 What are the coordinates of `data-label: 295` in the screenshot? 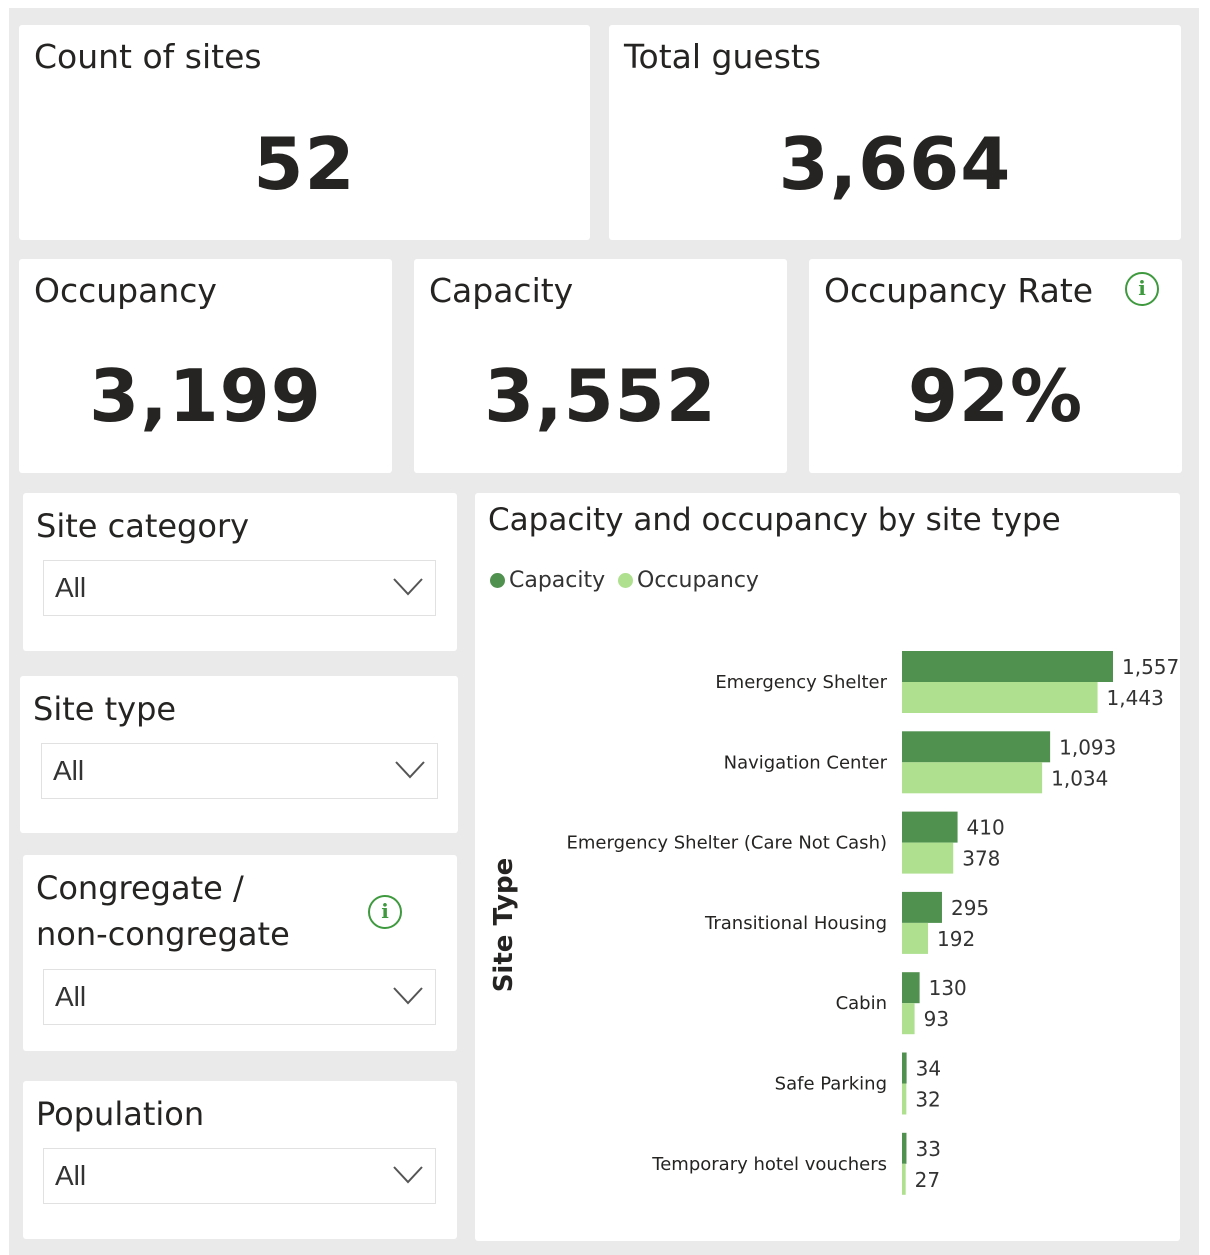 It's located at (970, 908).